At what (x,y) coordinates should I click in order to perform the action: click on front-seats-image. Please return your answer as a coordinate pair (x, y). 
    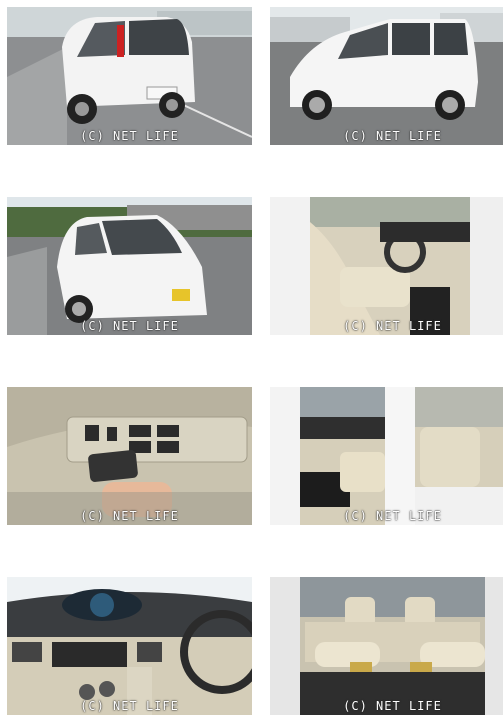
    Looking at the image, I should click on (386, 266).